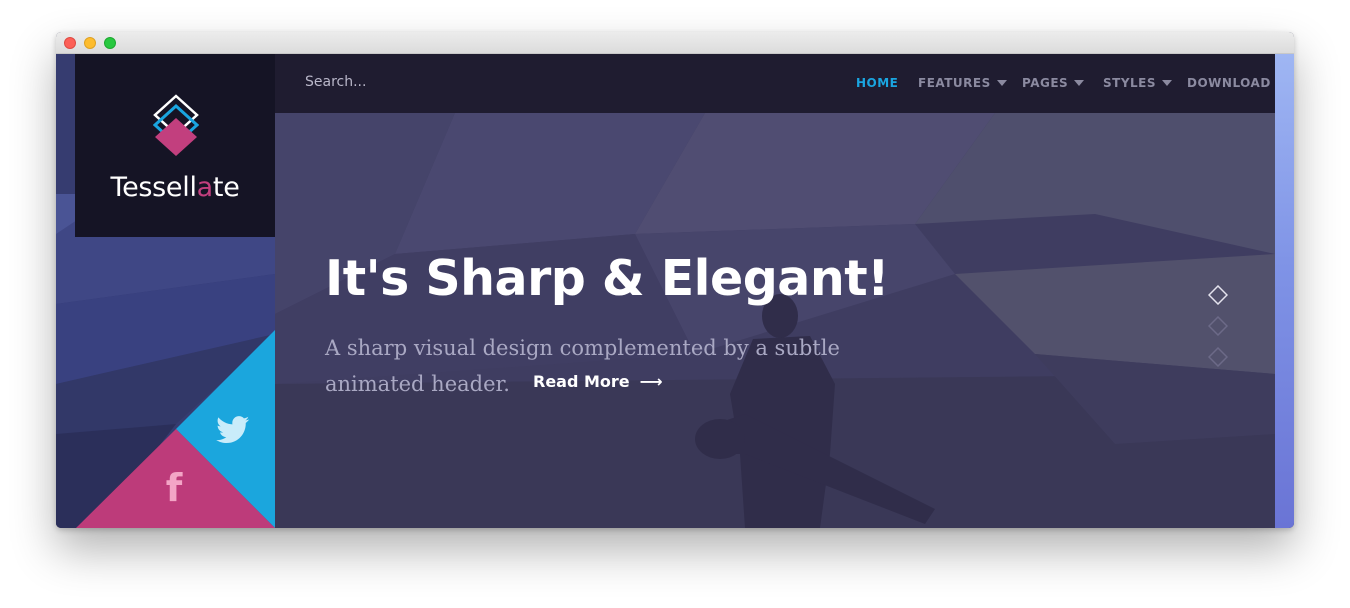 This screenshot has height=608, width=1350. I want to click on hero-title: It's Sharp & Elegant!, so click(607, 278).